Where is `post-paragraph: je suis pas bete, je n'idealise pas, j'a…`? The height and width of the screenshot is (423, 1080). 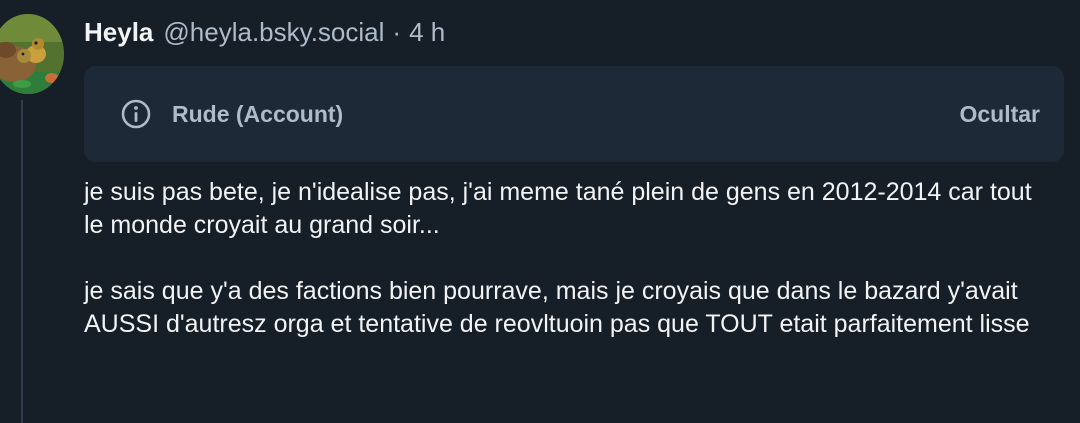
post-paragraph: je suis pas bete, je n'idealise pas, j'a… is located at coordinates (558, 208).